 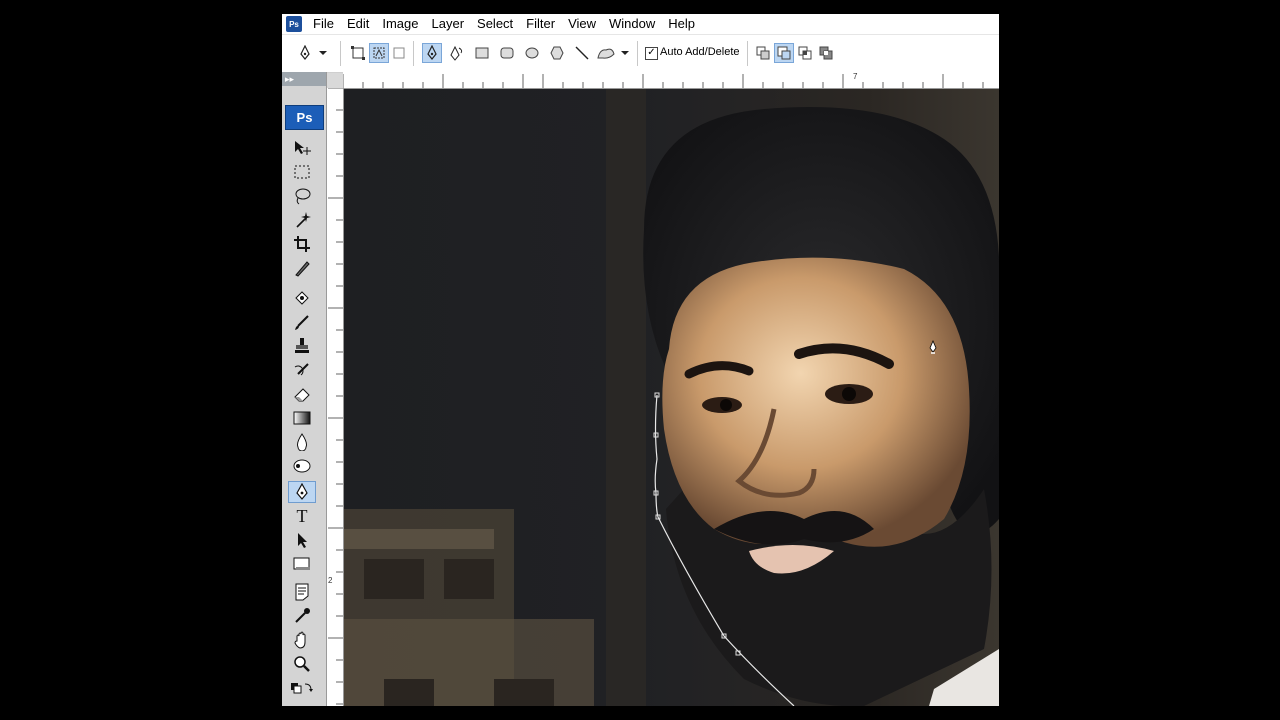 I want to click on toolbox: ▸▸ Ps T, so click(x=304, y=389).